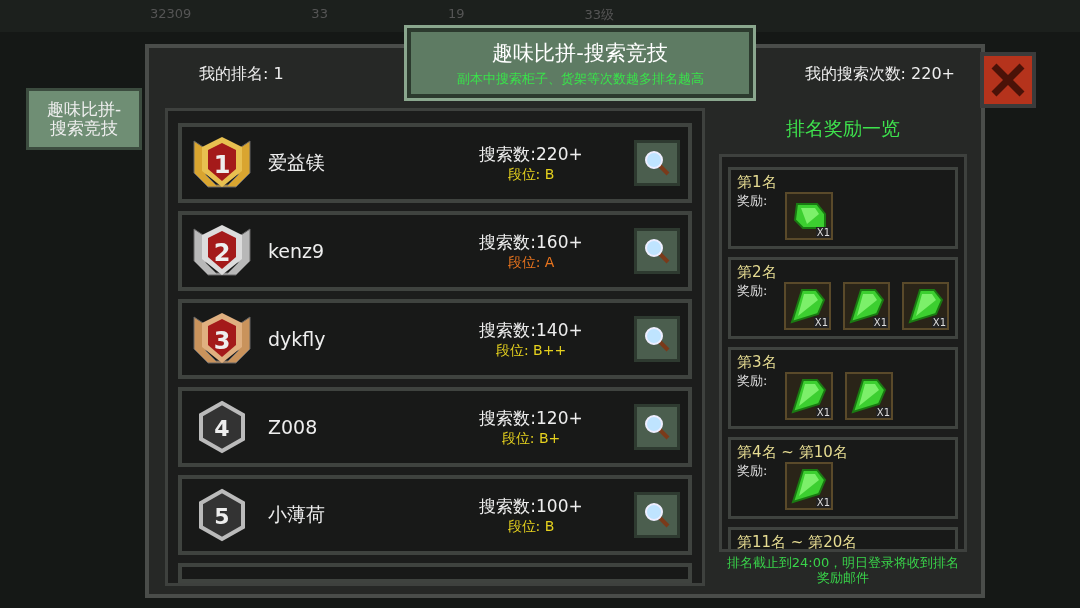  Describe the element at coordinates (531, 242) in the screenshot. I see `search-count: 搜索数:160+` at that location.